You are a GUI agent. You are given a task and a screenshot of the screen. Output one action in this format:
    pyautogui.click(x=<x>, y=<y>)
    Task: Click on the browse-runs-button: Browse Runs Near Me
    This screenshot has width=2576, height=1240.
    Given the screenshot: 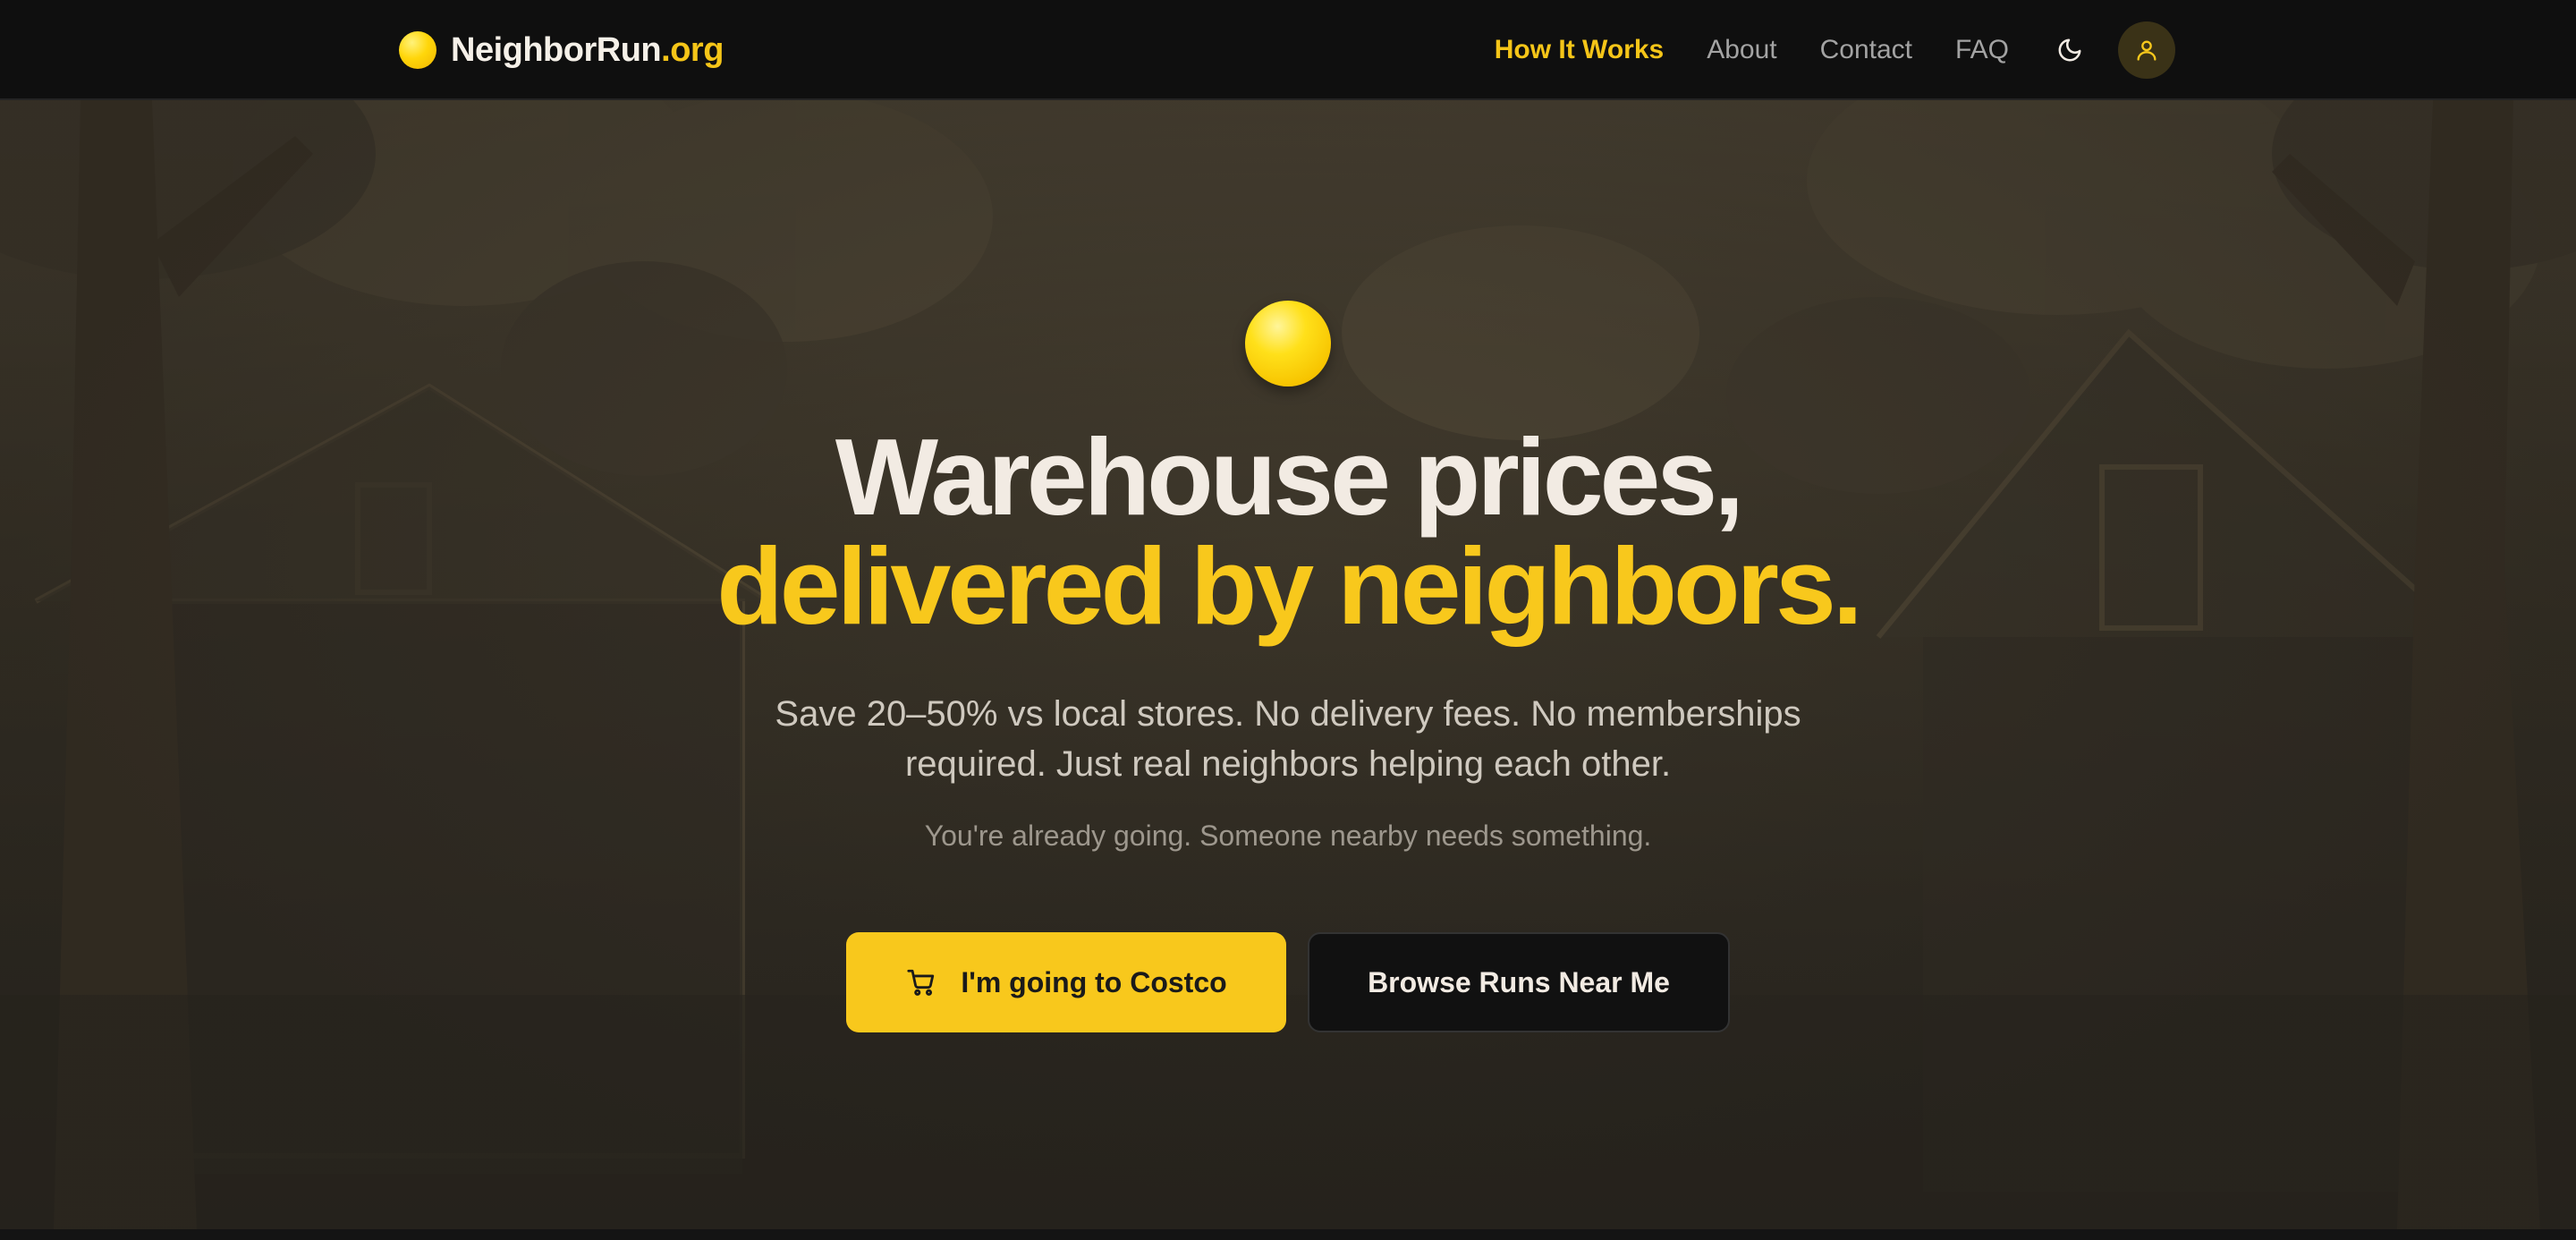 What is the action you would take?
    pyautogui.click(x=1519, y=982)
    